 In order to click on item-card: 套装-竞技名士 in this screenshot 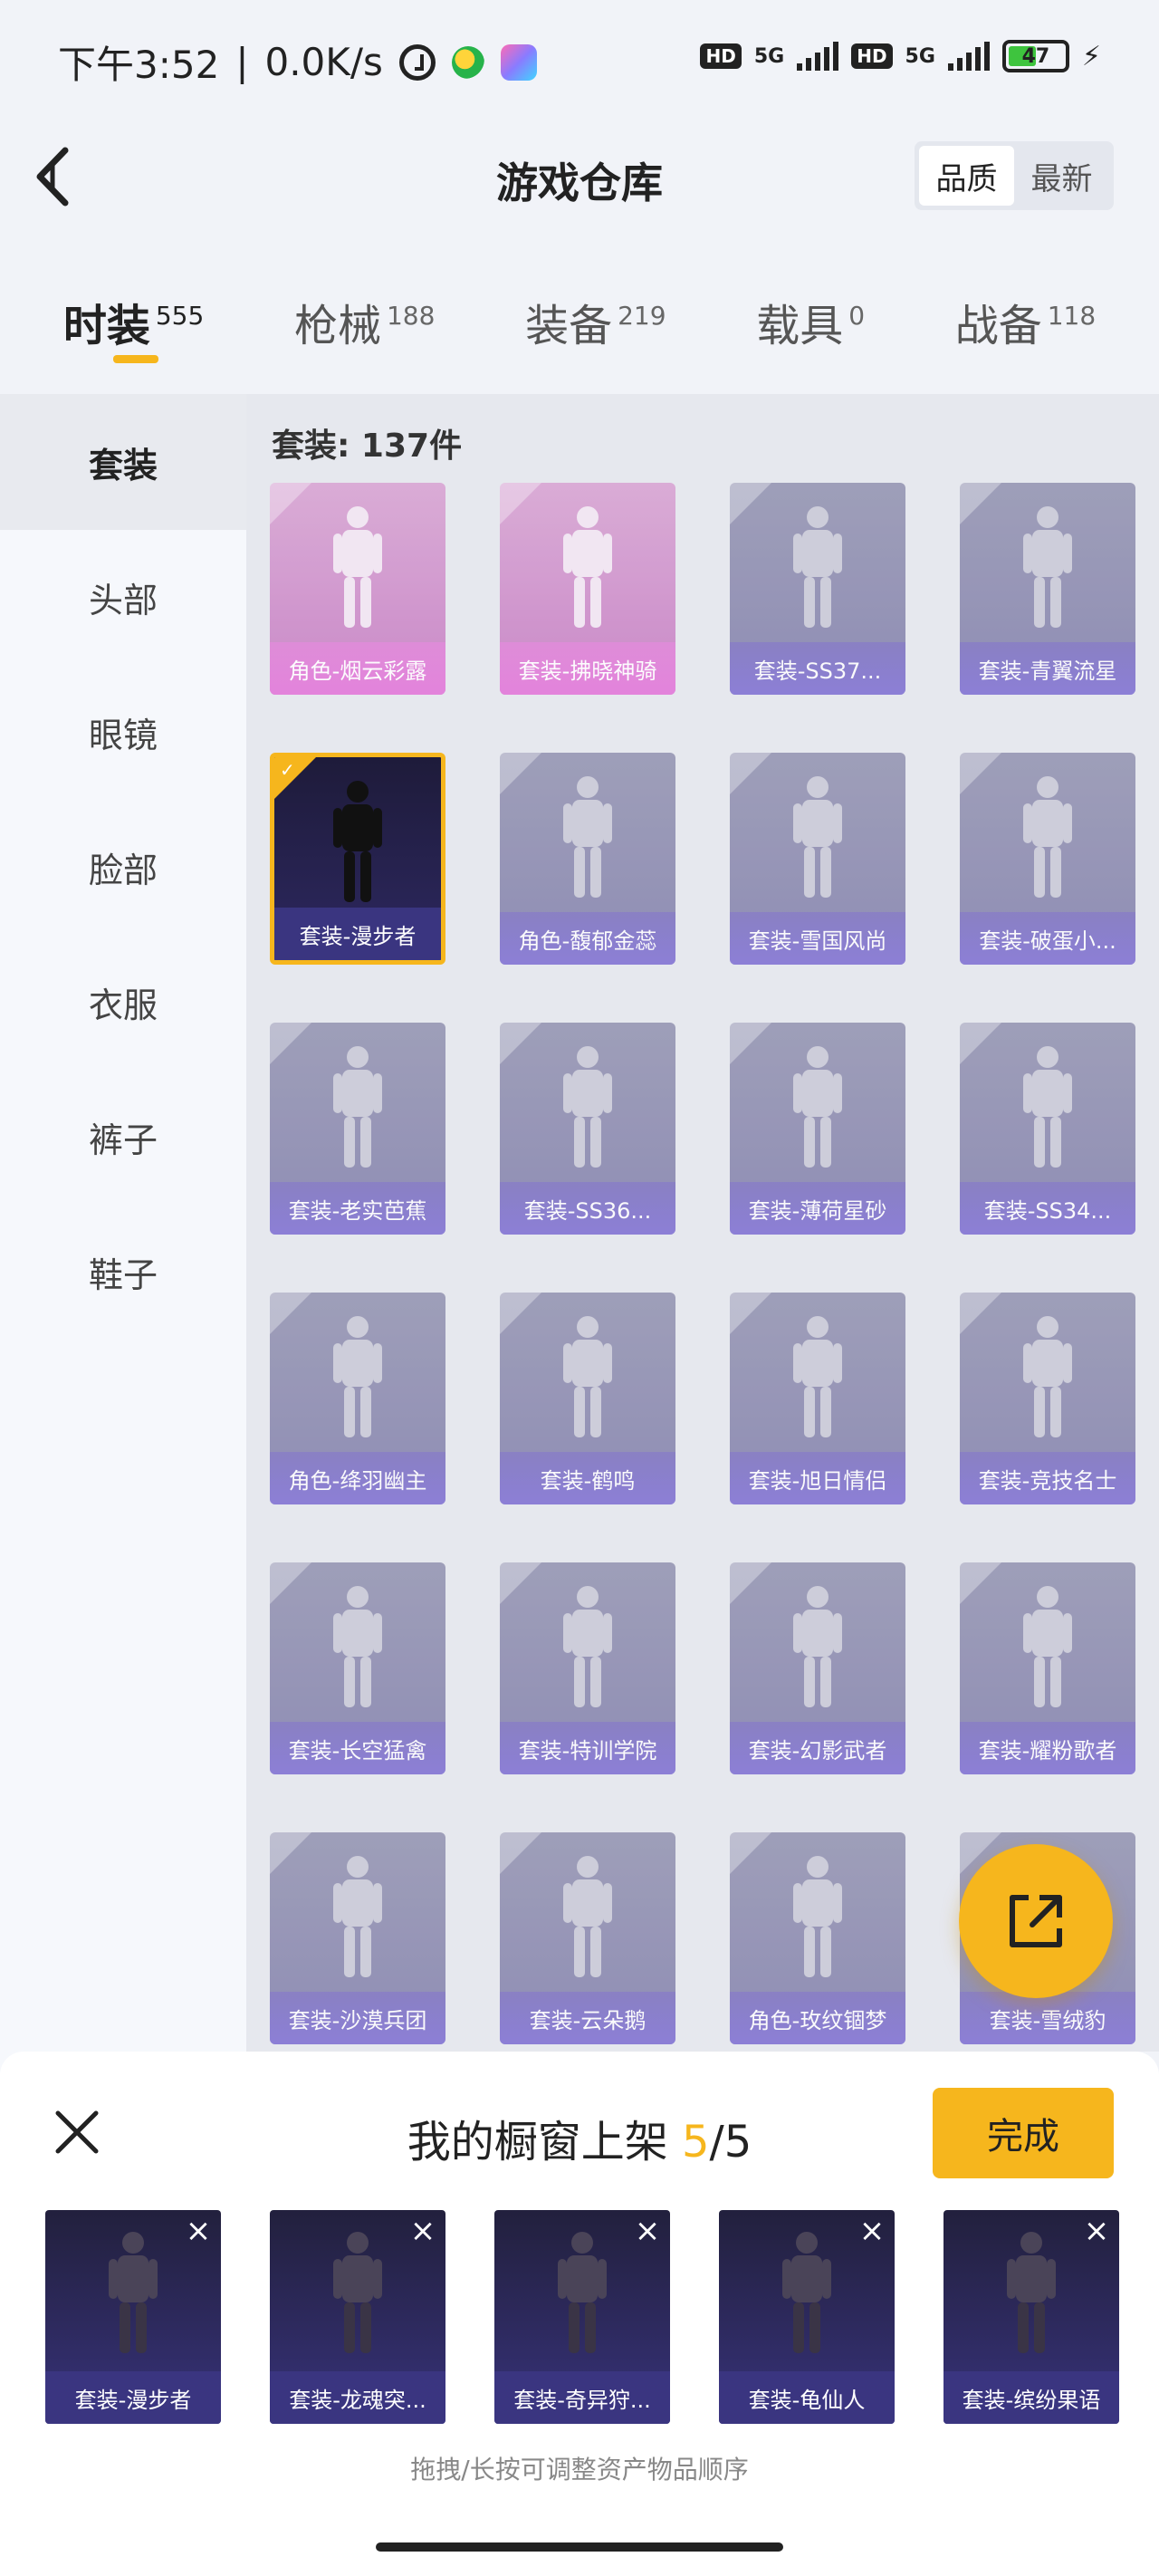, I will do `click(1047, 1398)`.